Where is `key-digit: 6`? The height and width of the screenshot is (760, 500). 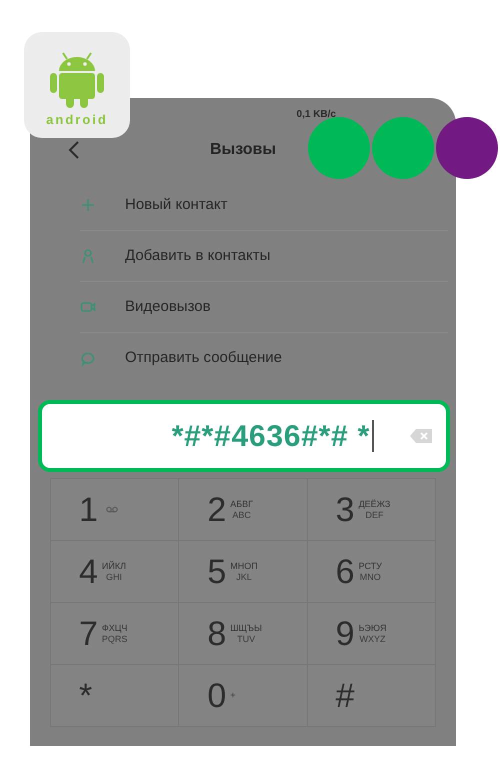
key-digit: 6 is located at coordinates (345, 571).